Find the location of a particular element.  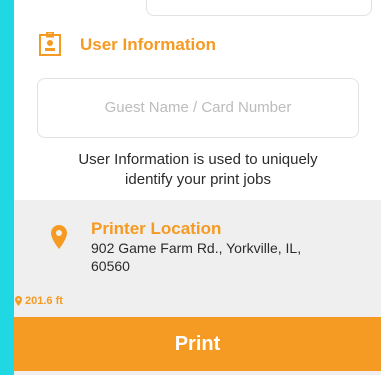

print-button: Print is located at coordinates (197, 344).